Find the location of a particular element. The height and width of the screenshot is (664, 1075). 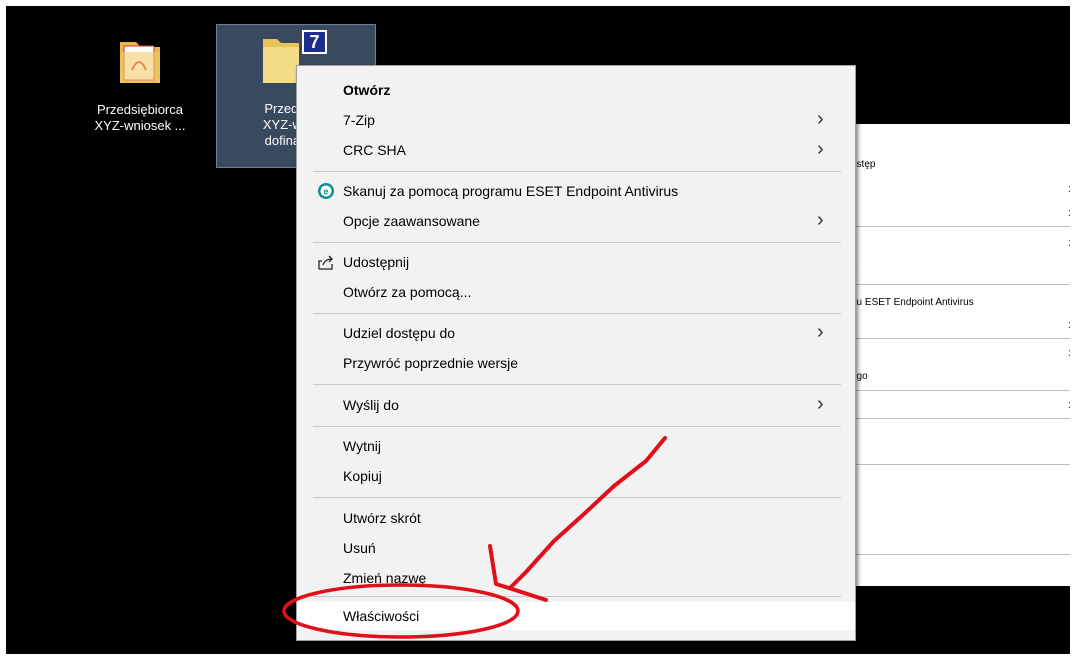

menu-item-label: Udziel dostępu do is located at coordinates (399, 333).